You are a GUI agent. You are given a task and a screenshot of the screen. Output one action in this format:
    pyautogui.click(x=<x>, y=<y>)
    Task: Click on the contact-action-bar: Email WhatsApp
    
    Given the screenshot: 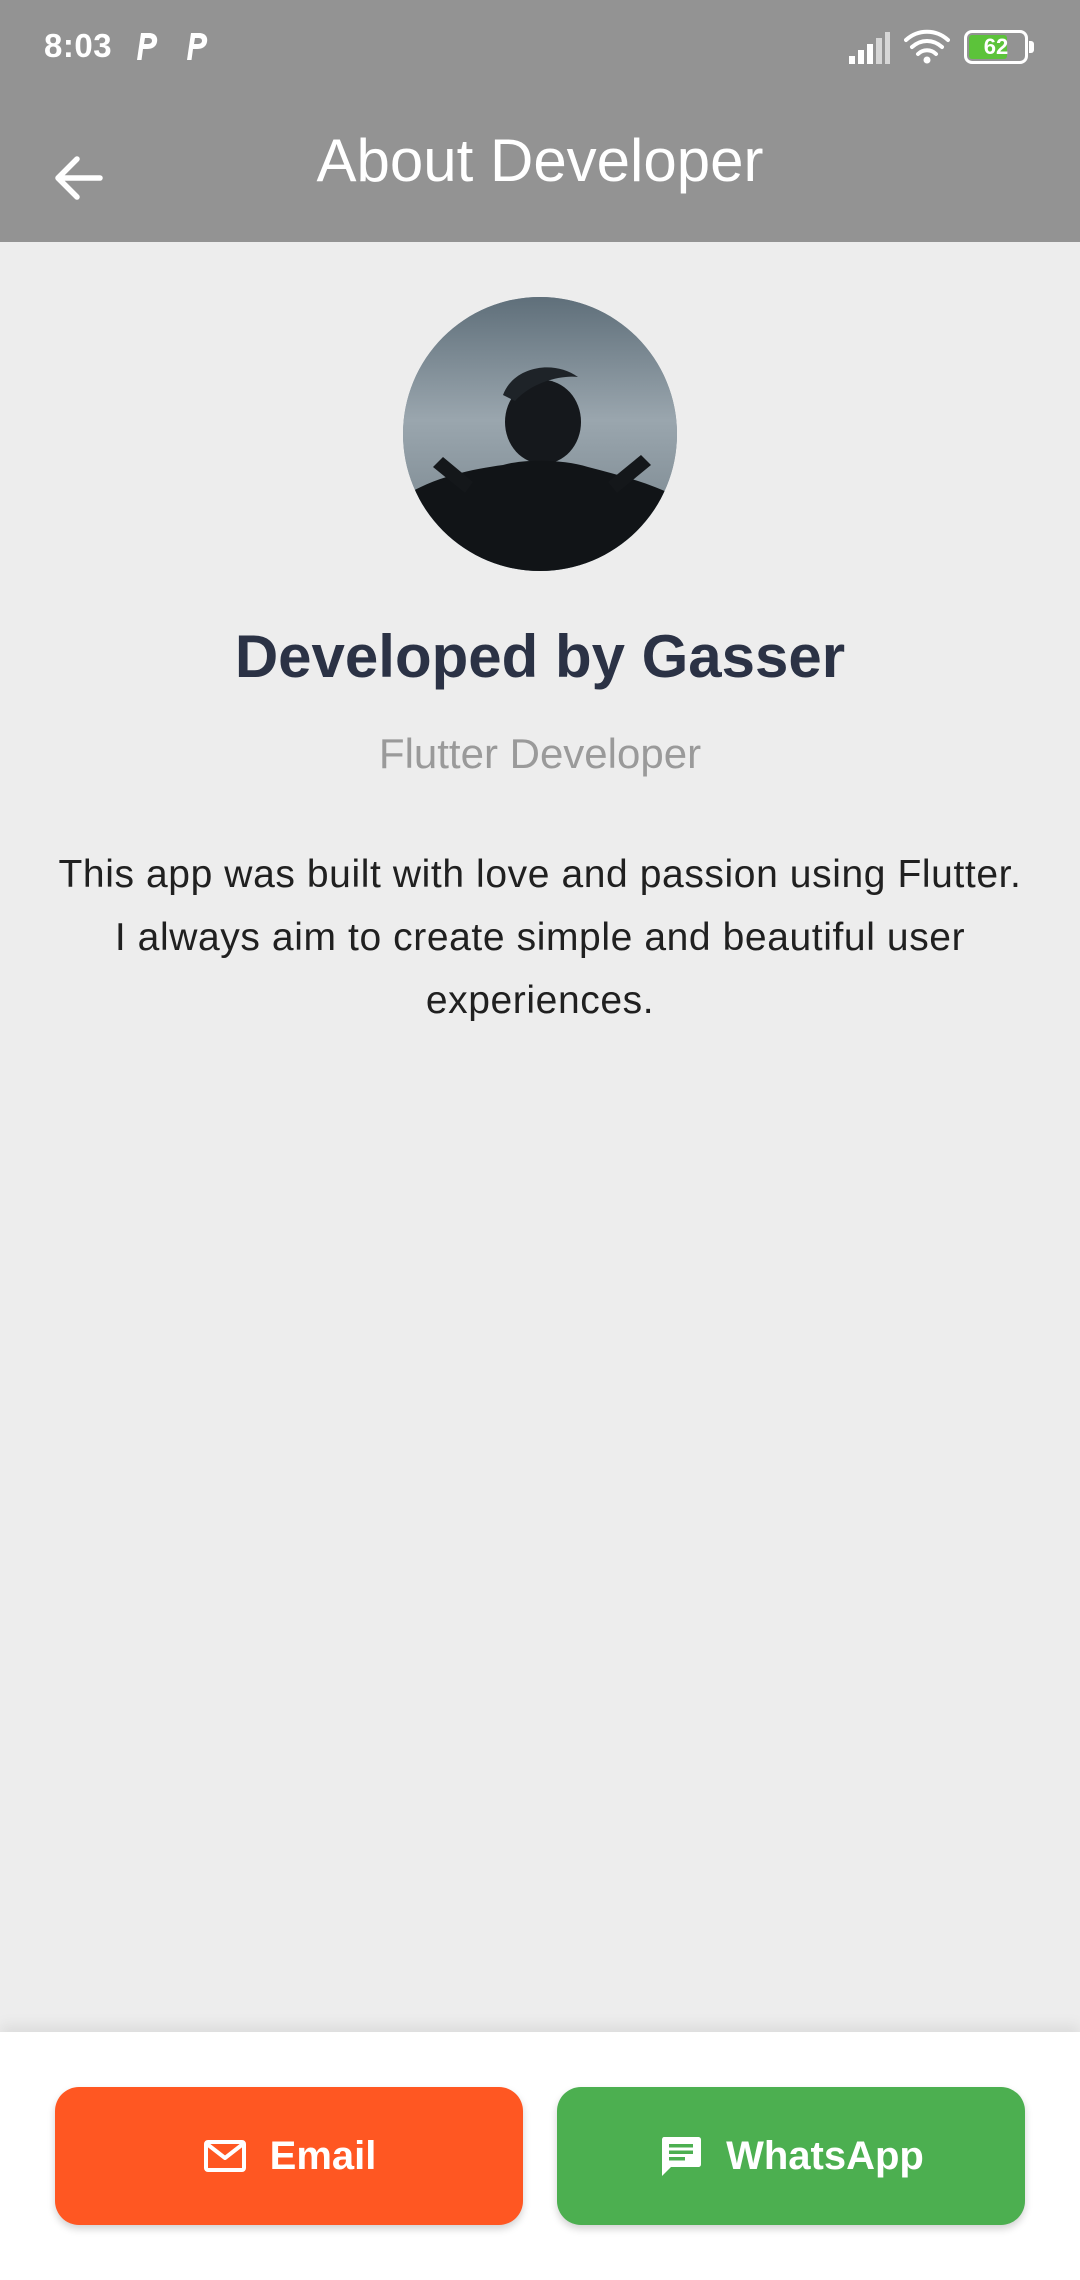 What is the action you would take?
    pyautogui.click(x=540, y=2156)
    